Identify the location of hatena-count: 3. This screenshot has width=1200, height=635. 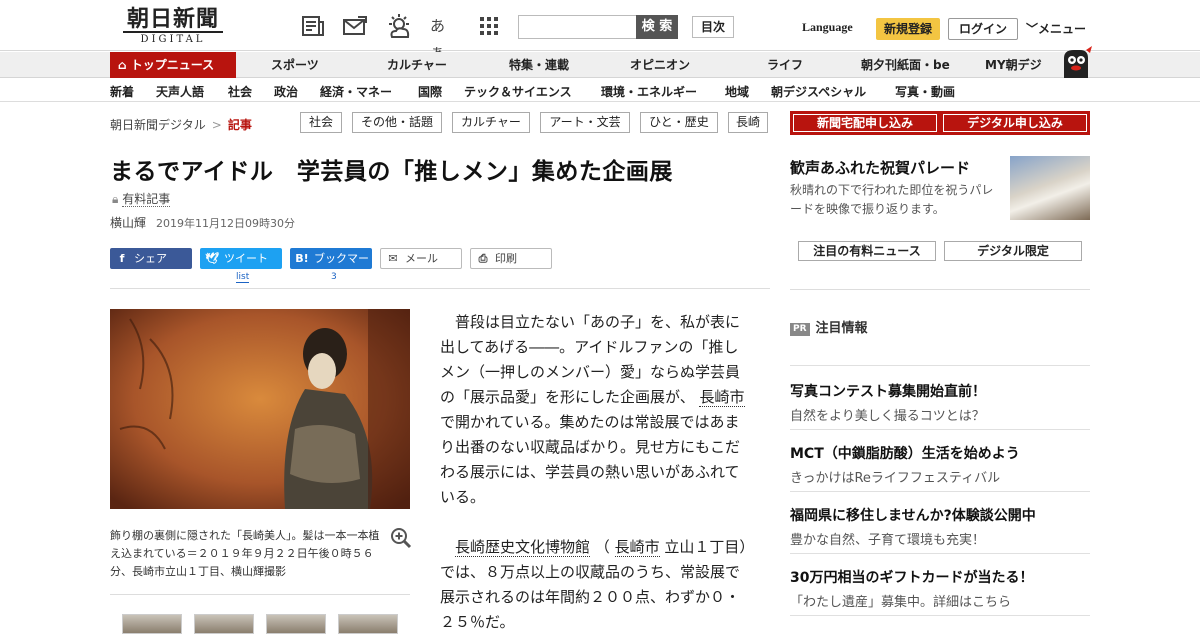
(334, 277).